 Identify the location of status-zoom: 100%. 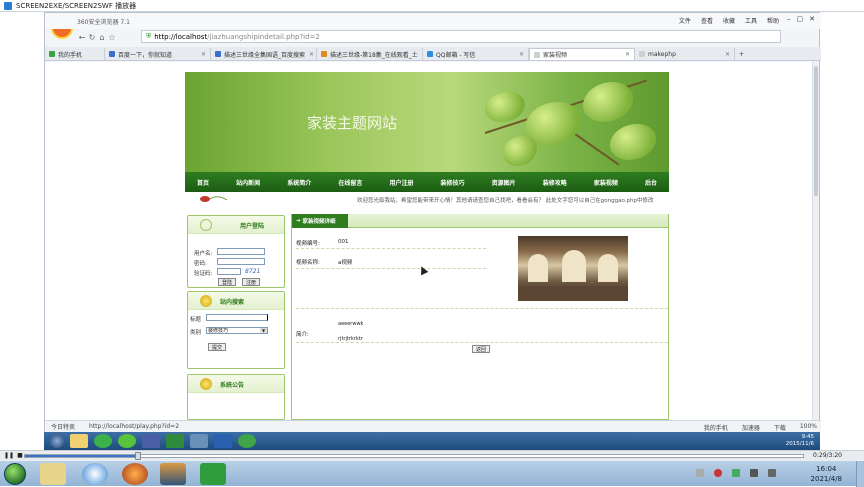
(808, 427).